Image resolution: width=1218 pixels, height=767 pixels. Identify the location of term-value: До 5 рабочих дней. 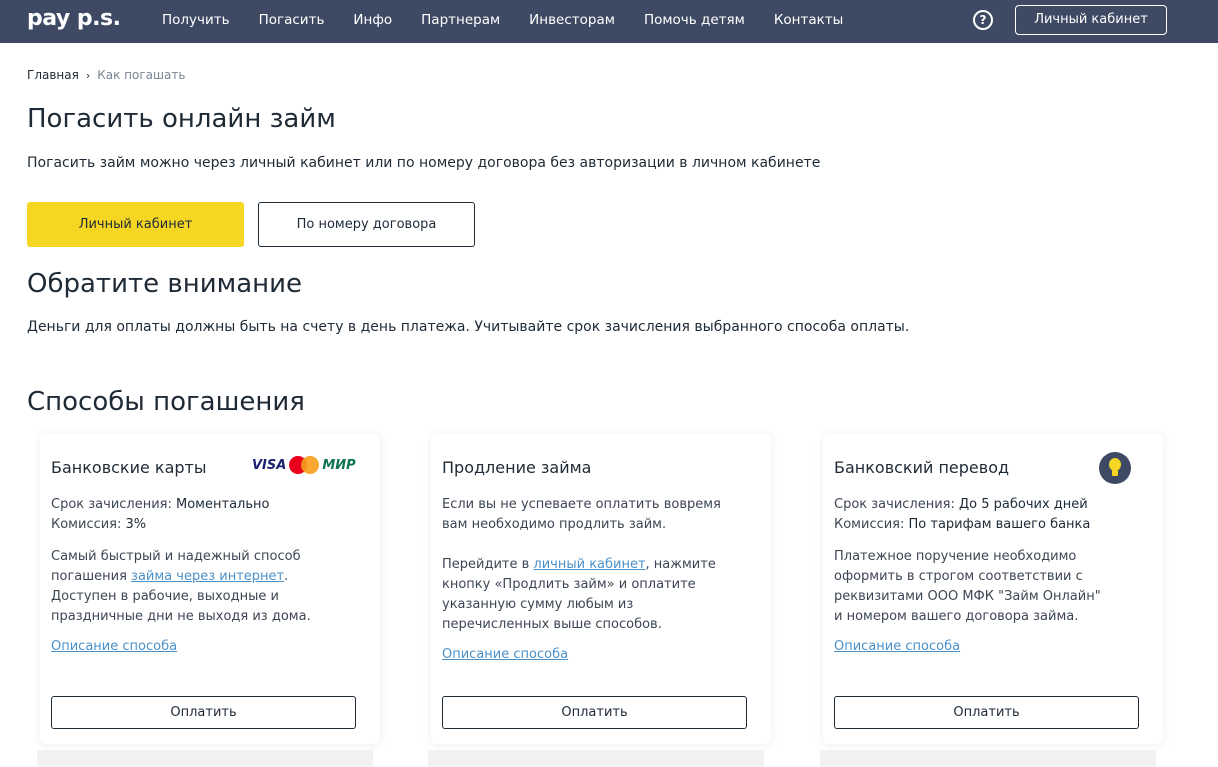
(1023, 504).